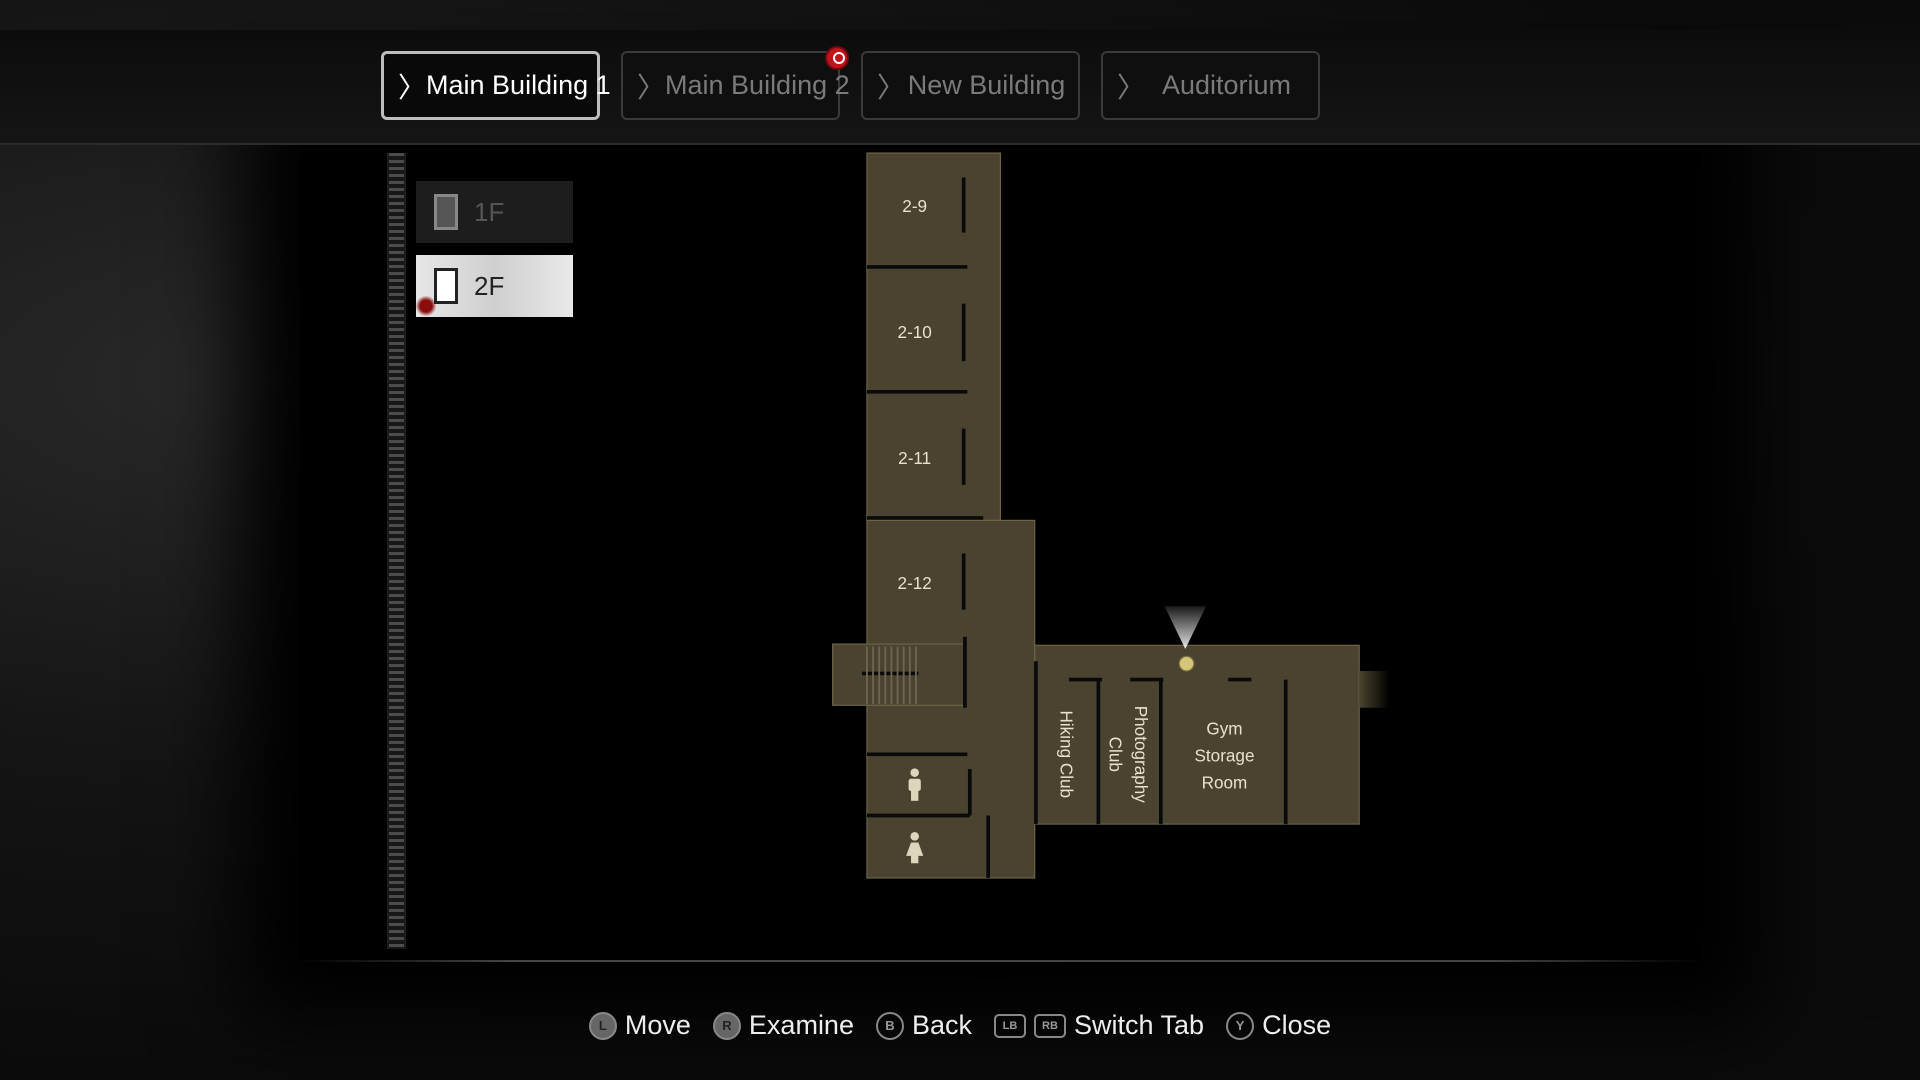  Describe the element at coordinates (914, 206) in the screenshot. I see `room-label-2-9: 2-9` at that location.